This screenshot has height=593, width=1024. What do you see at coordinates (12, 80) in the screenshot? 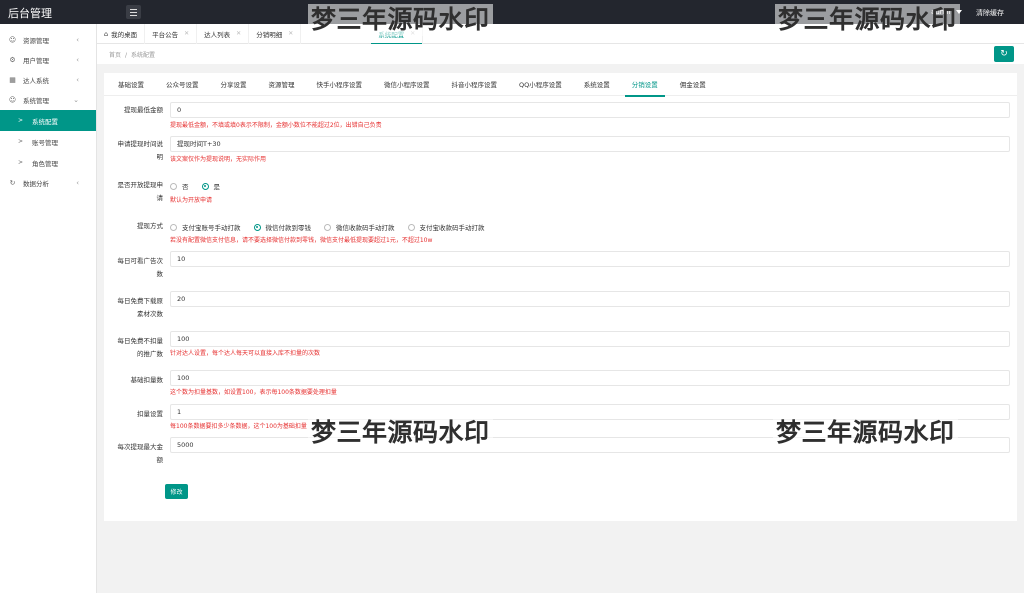
I see `grid-icon: ▦` at bounding box center [12, 80].